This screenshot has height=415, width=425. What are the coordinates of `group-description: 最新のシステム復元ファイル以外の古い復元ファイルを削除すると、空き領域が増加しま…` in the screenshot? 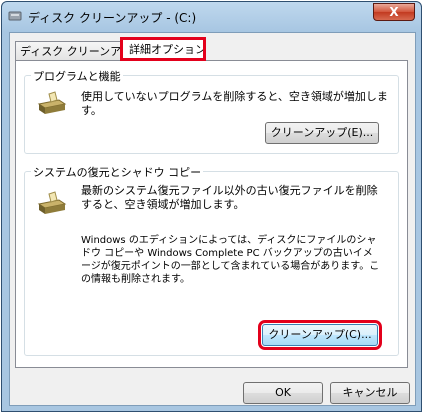 It's located at (229, 197).